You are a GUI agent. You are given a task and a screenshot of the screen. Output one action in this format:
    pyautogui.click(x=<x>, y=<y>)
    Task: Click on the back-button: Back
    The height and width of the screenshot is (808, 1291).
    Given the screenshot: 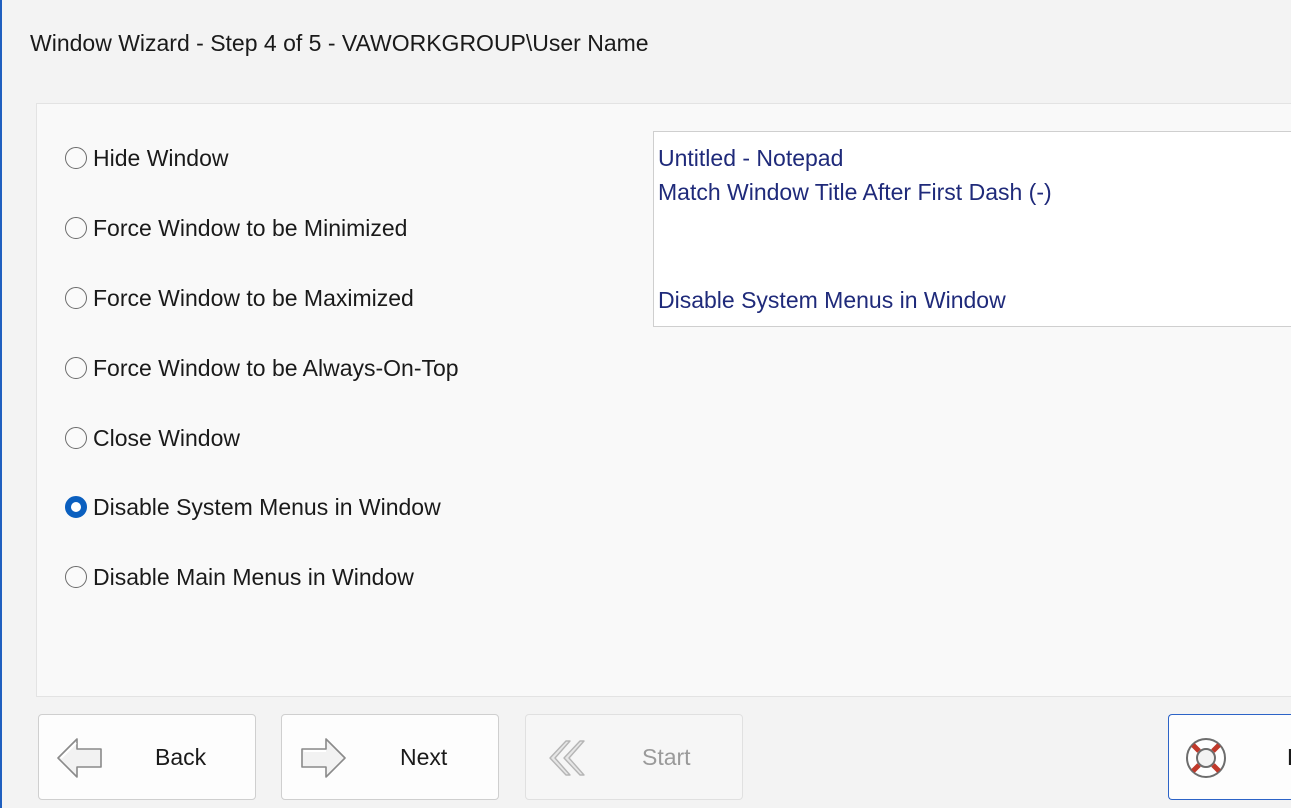 What is the action you would take?
    pyautogui.click(x=147, y=757)
    